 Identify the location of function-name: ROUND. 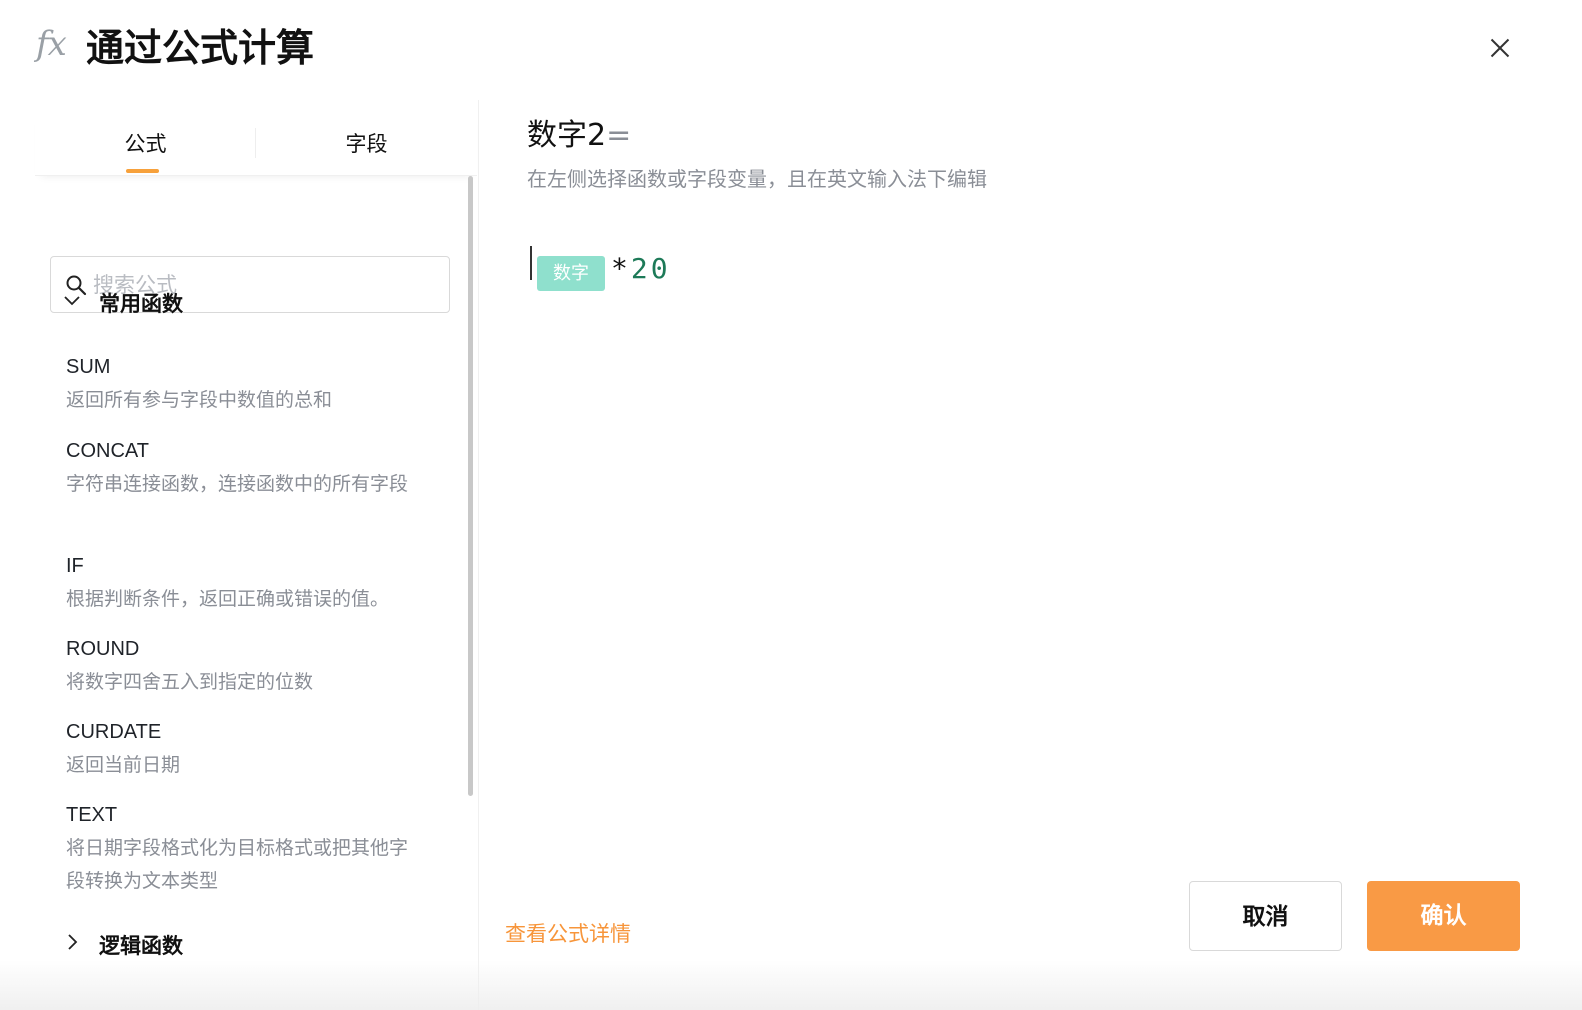
(103, 649).